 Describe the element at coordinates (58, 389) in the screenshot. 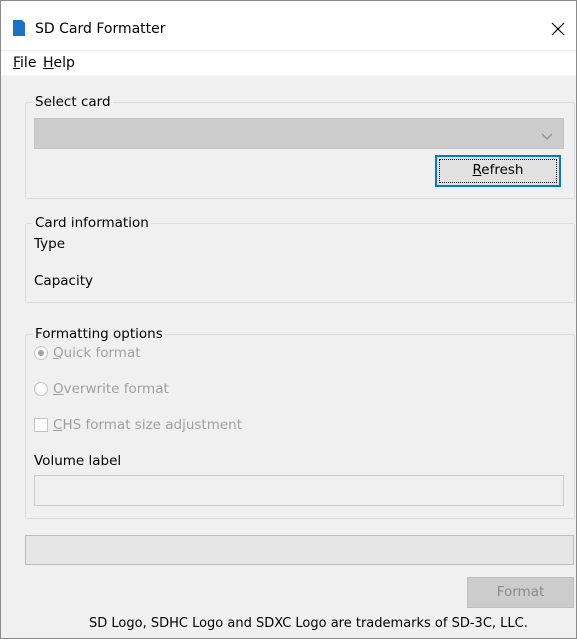

I see `overwrite-format-mnemonic: O` at that location.